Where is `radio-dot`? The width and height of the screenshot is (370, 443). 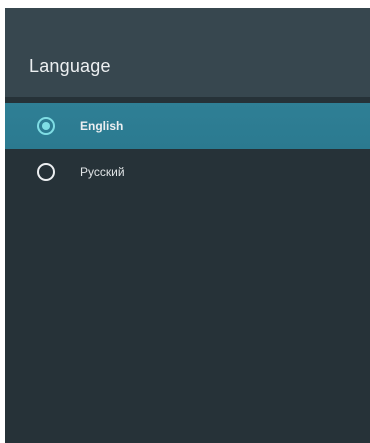
radio-dot is located at coordinates (46, 126).